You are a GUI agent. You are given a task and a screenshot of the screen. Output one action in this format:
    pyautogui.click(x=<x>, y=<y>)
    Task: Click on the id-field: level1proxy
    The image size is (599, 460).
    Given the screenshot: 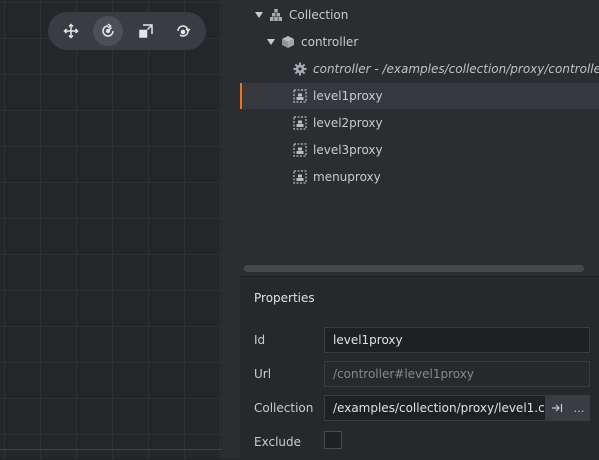 What is the action you would take?
    pyautogui.click(x=457, y=340)
    